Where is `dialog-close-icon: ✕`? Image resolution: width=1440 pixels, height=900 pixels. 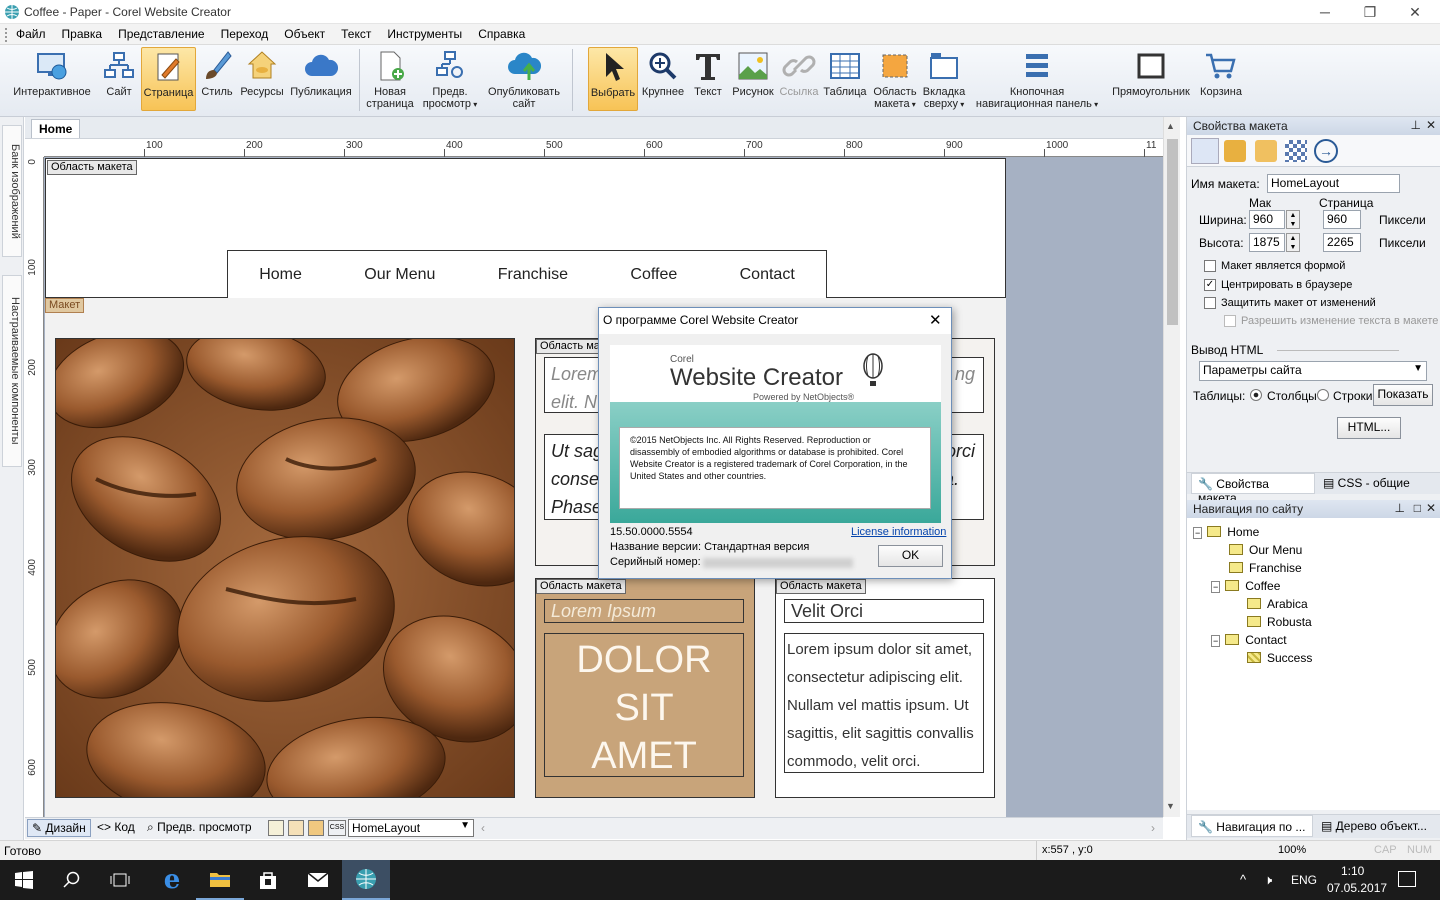
dialog-close-icon: ✕ is located at coordinates (935, 320).